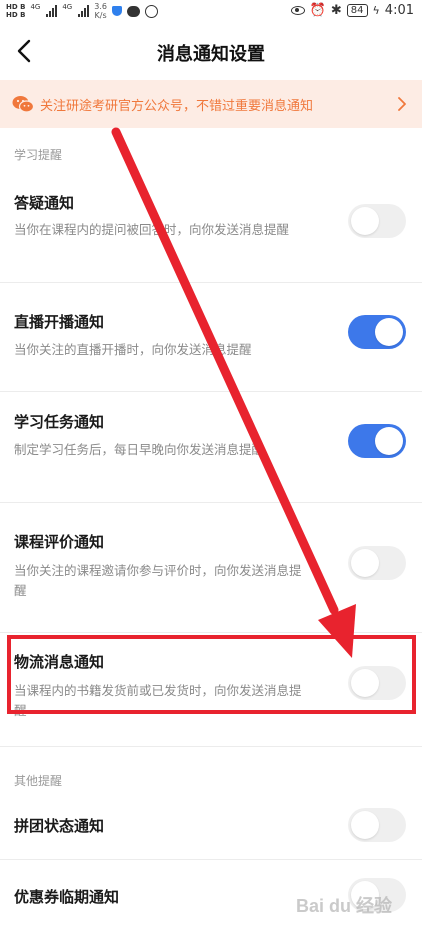 The image size is (422, 938). What do you see at coordinates (38, 155) in the screenshot?
I see `section-label-study: 学习提醒` at bounding box center [38, 155].